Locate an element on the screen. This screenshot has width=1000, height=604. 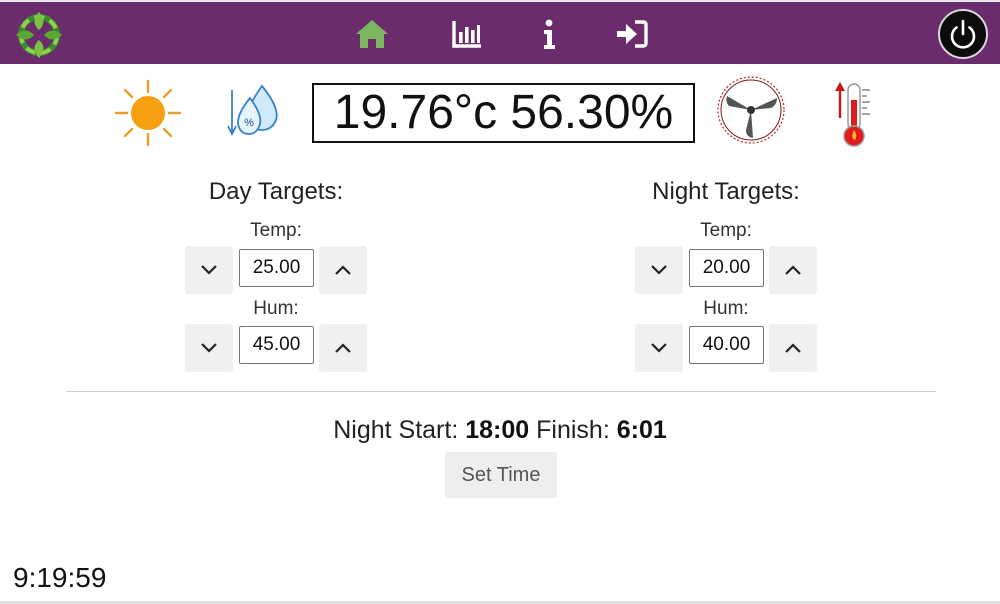
day-hum-decrease-button is located at coordinates (209, 348).